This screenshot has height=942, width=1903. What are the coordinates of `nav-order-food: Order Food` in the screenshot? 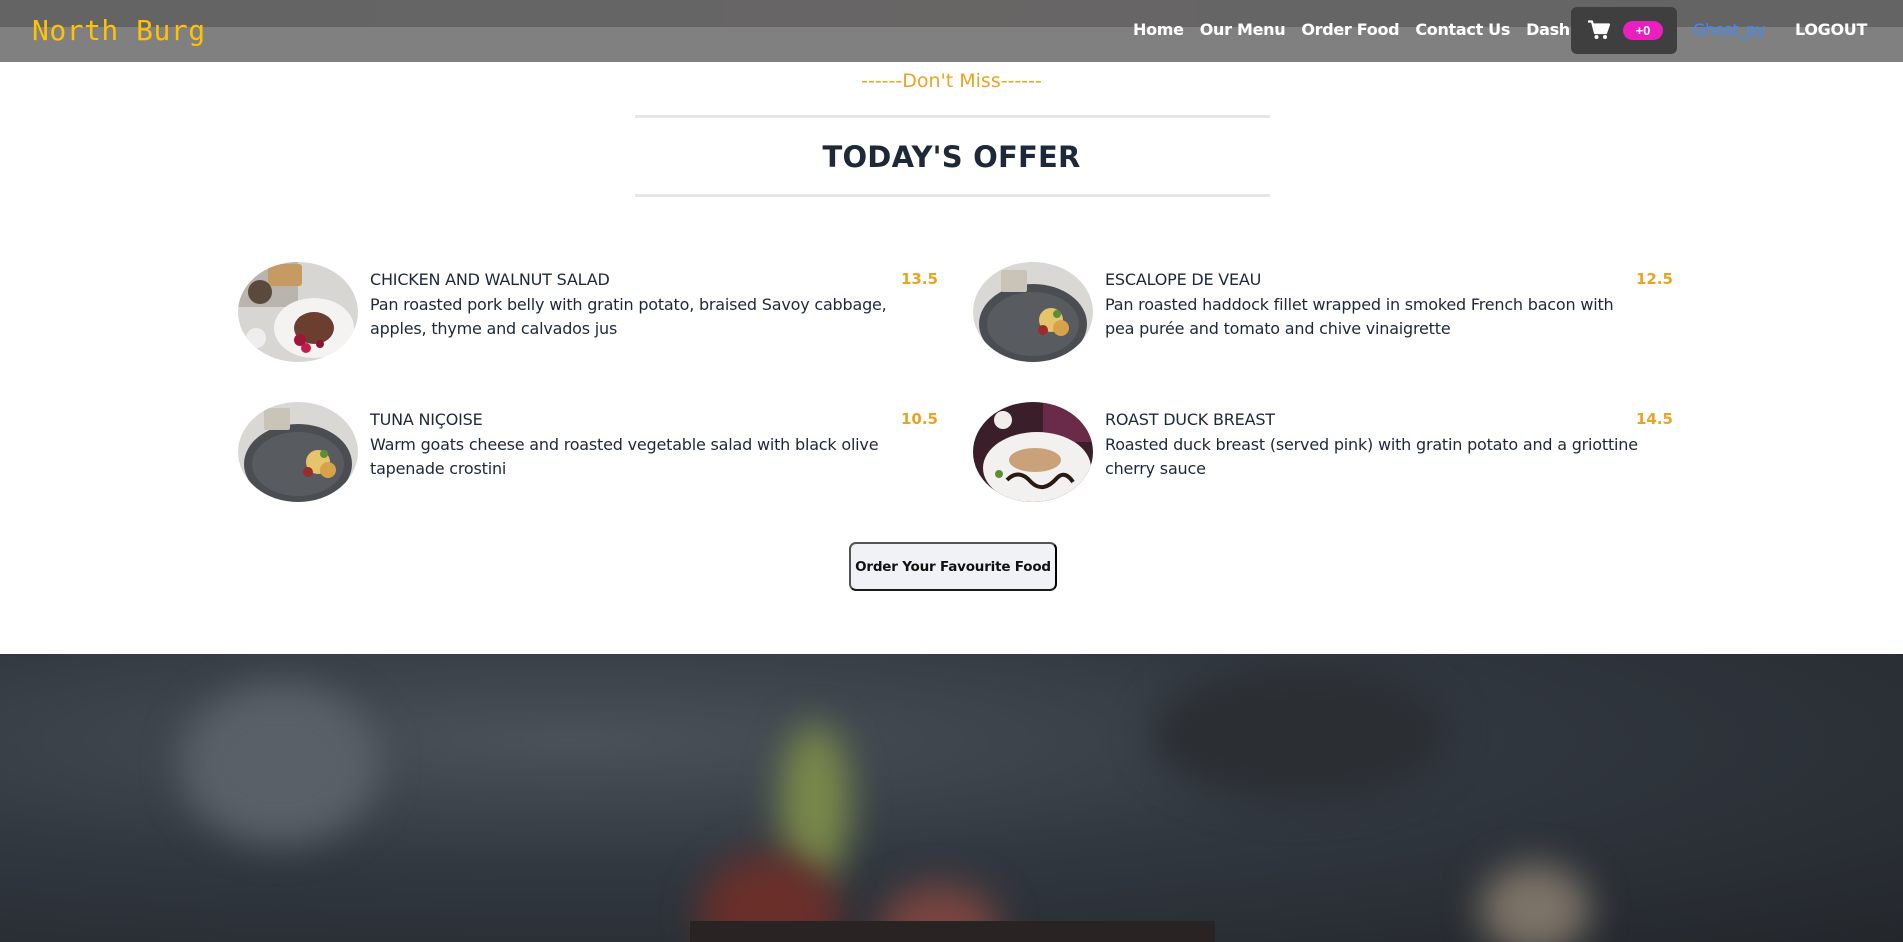 It's located at (1350, 29).